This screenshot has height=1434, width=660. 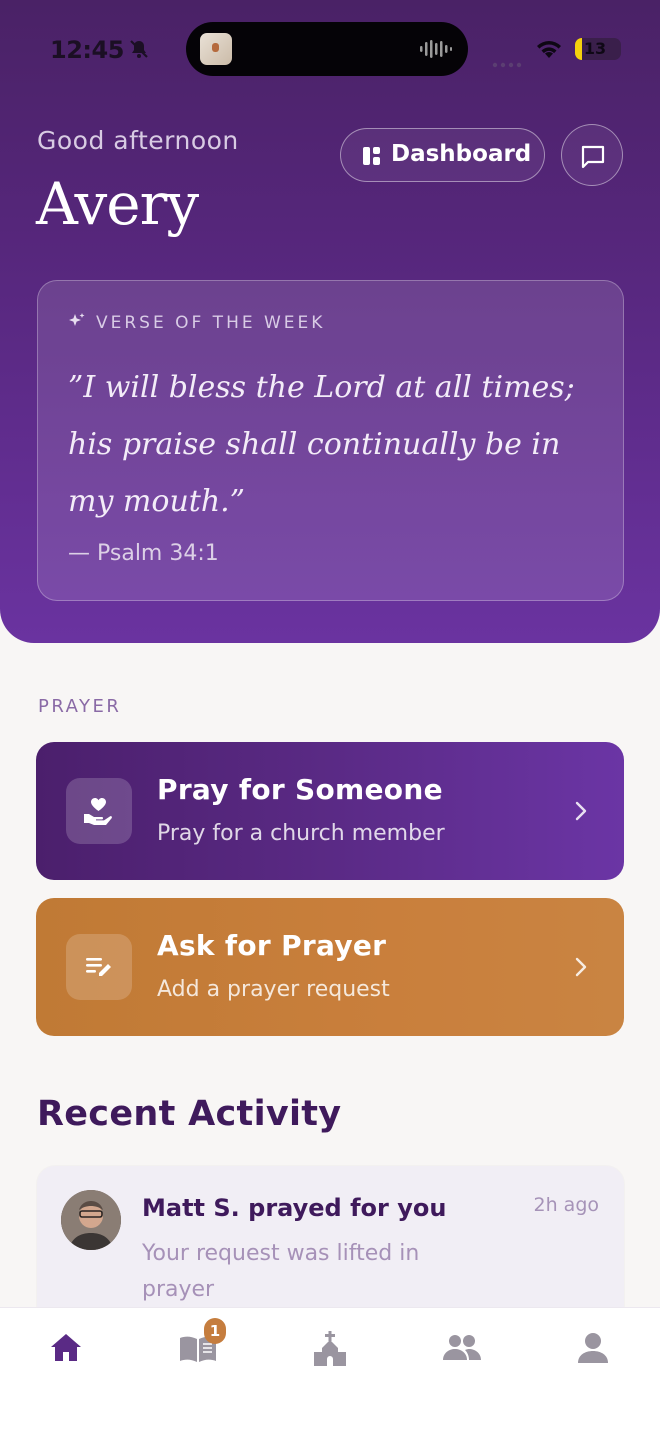 What do you see at coordinates (301, 833) in the screenshot?
I see `pray-card-subtitle: Pray for a church member` at bounding box center [301, 833].